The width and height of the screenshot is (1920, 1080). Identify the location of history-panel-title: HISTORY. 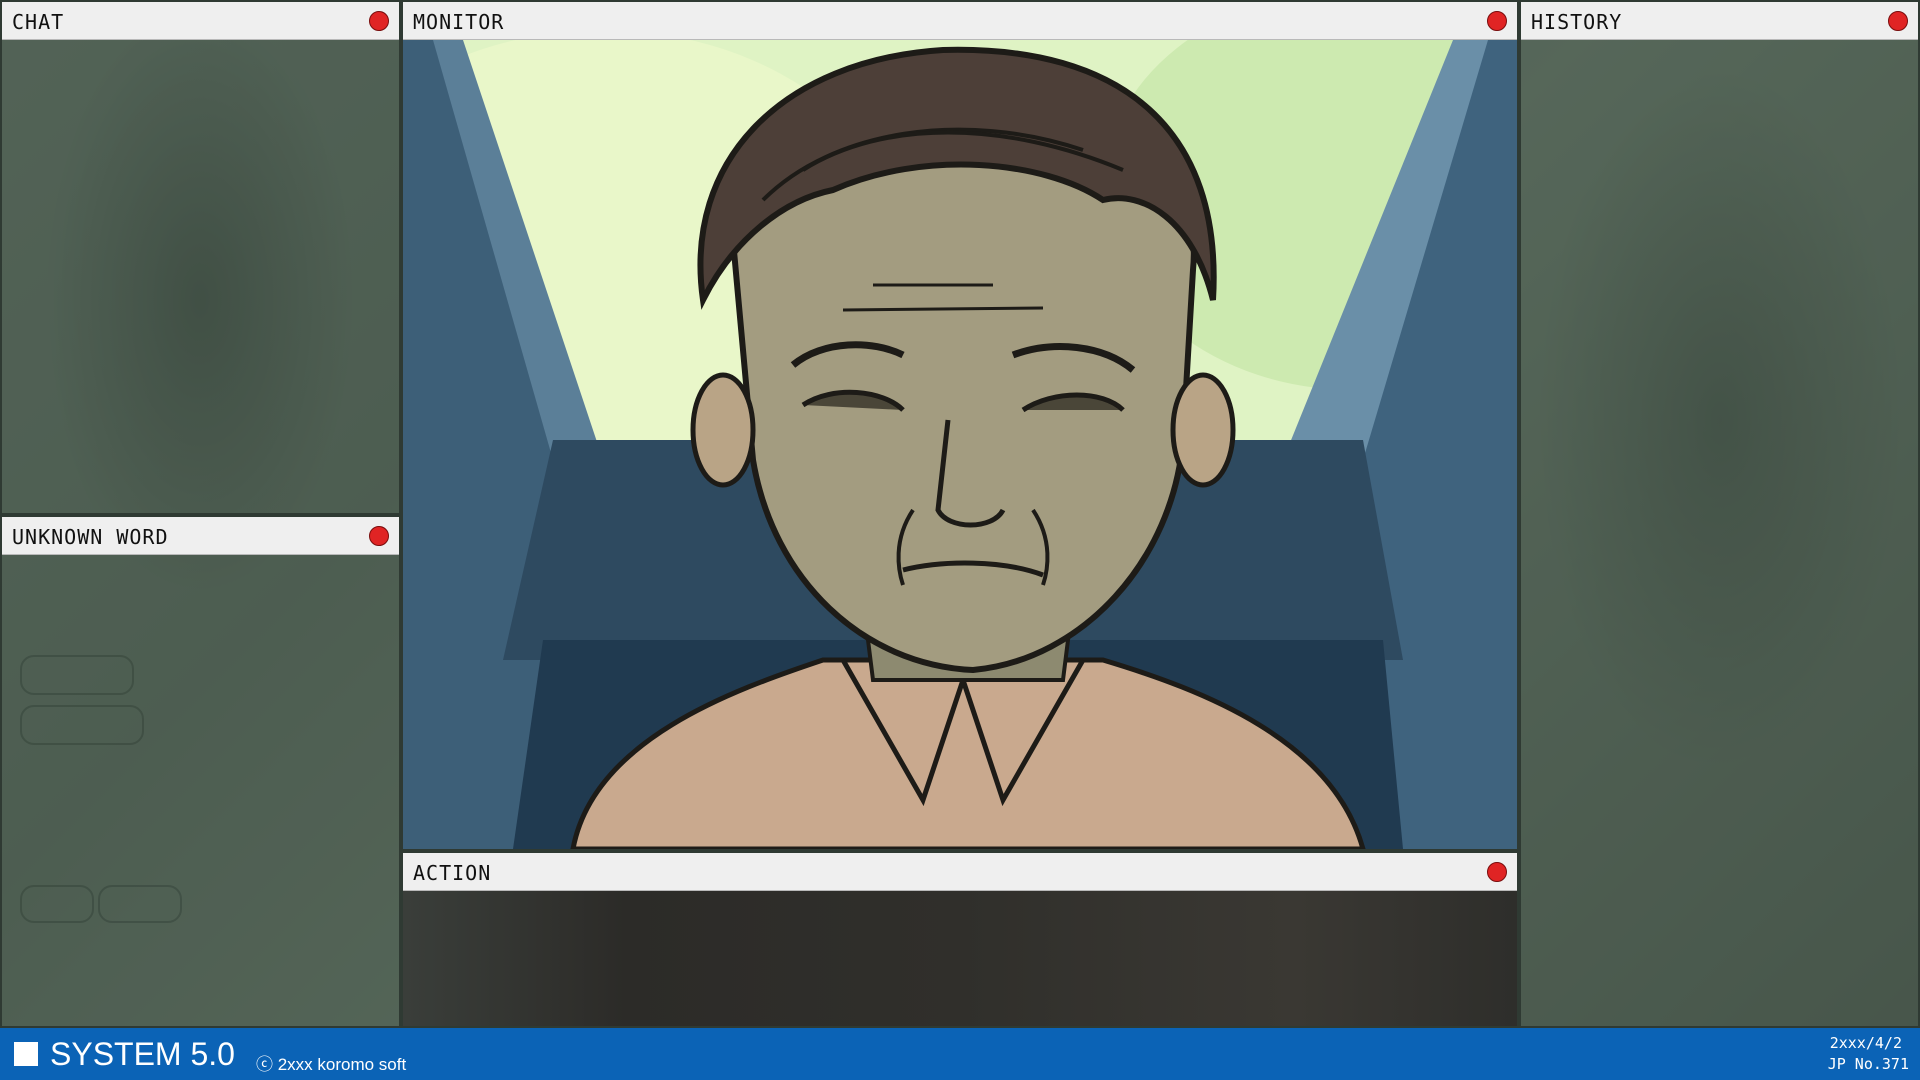
(1577, 22).